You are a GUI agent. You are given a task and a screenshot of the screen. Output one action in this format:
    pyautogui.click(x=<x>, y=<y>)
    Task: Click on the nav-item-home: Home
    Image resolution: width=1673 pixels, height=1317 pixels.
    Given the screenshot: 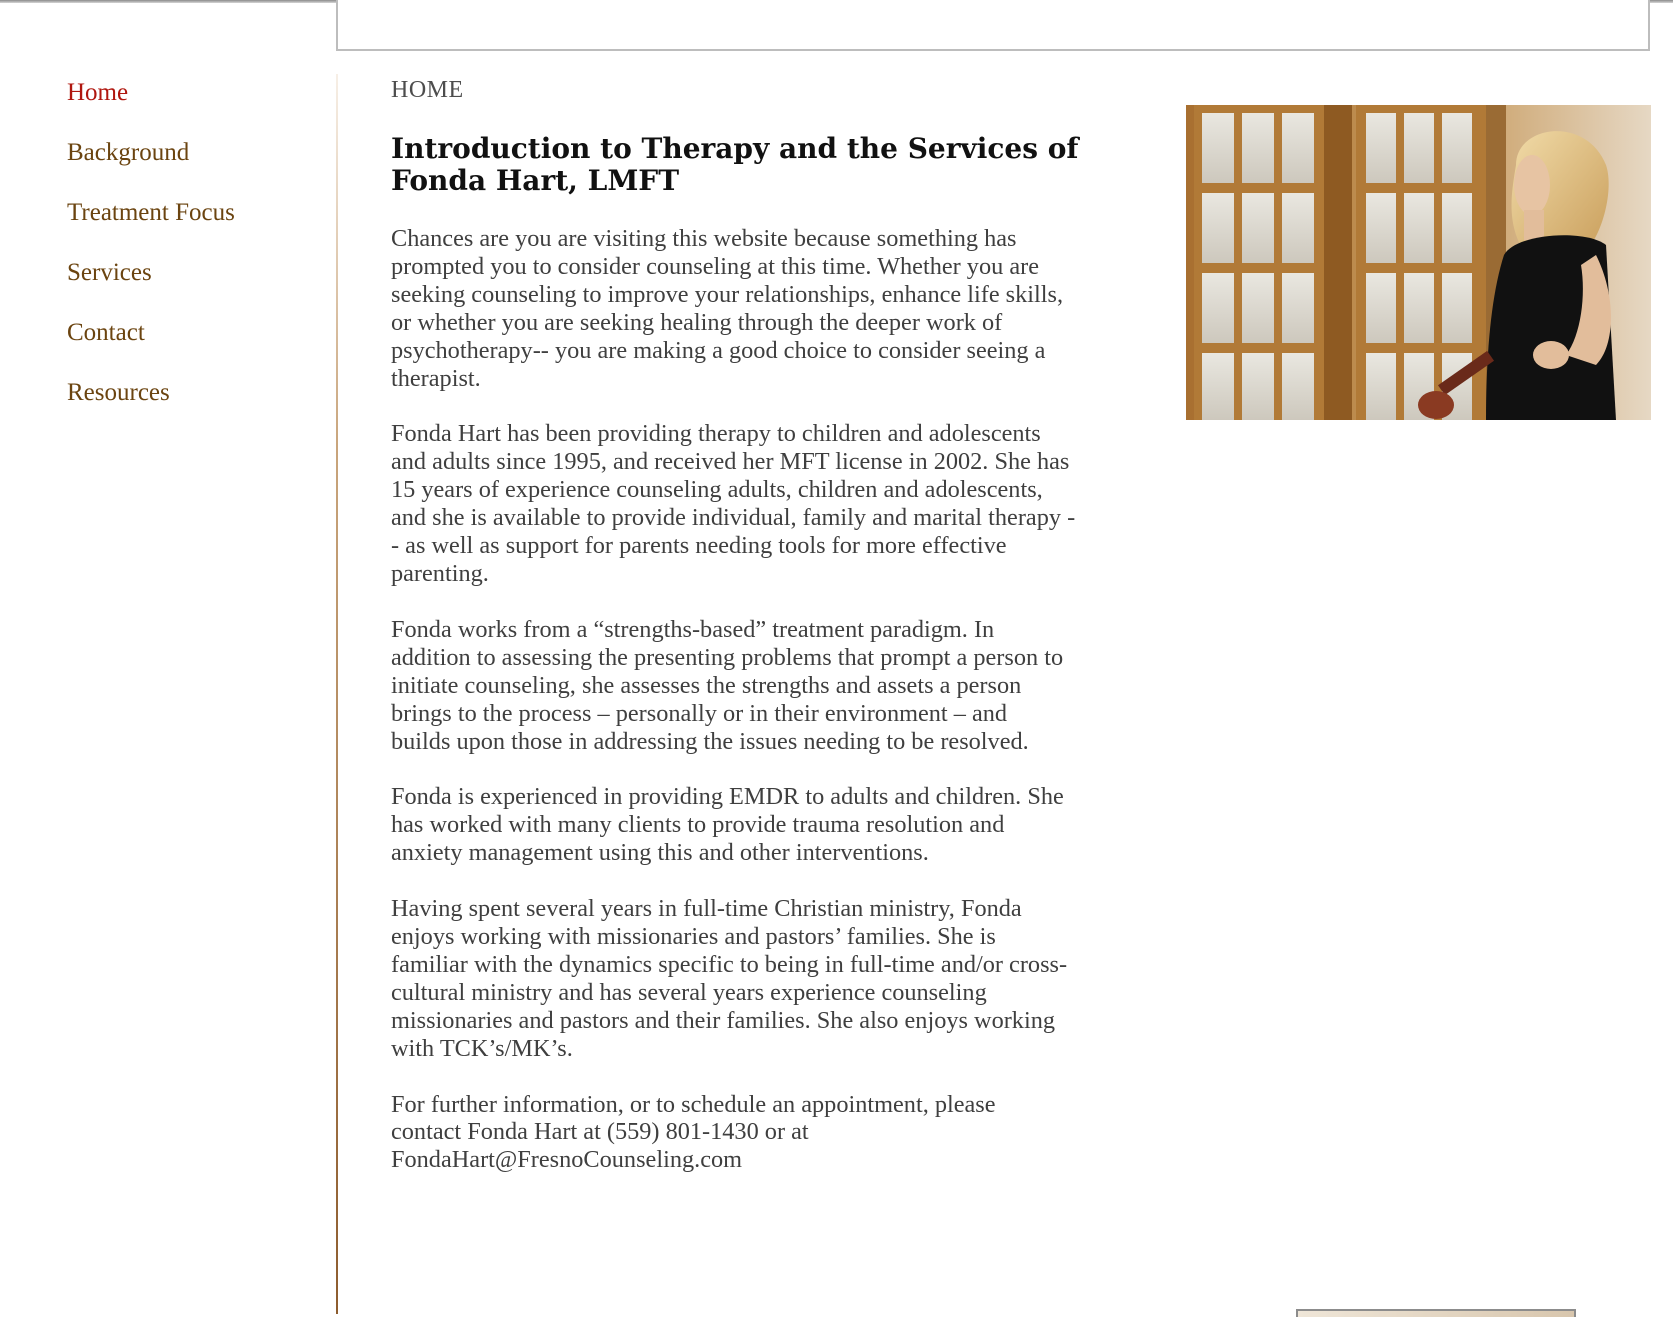 What is the action you would take?
    pyautogui.click(x=197, y=93)
    